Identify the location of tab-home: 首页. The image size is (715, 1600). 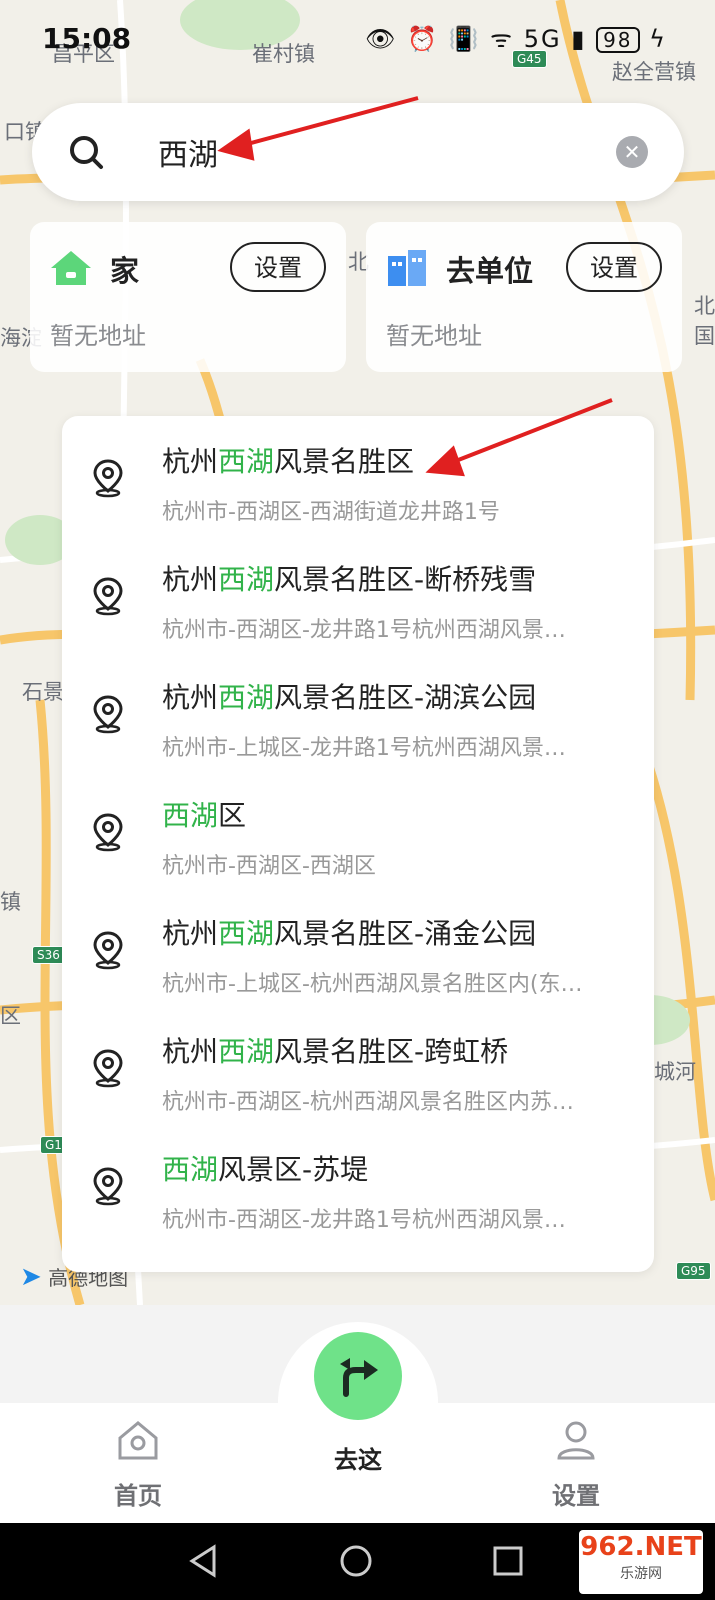
(138, 1464).